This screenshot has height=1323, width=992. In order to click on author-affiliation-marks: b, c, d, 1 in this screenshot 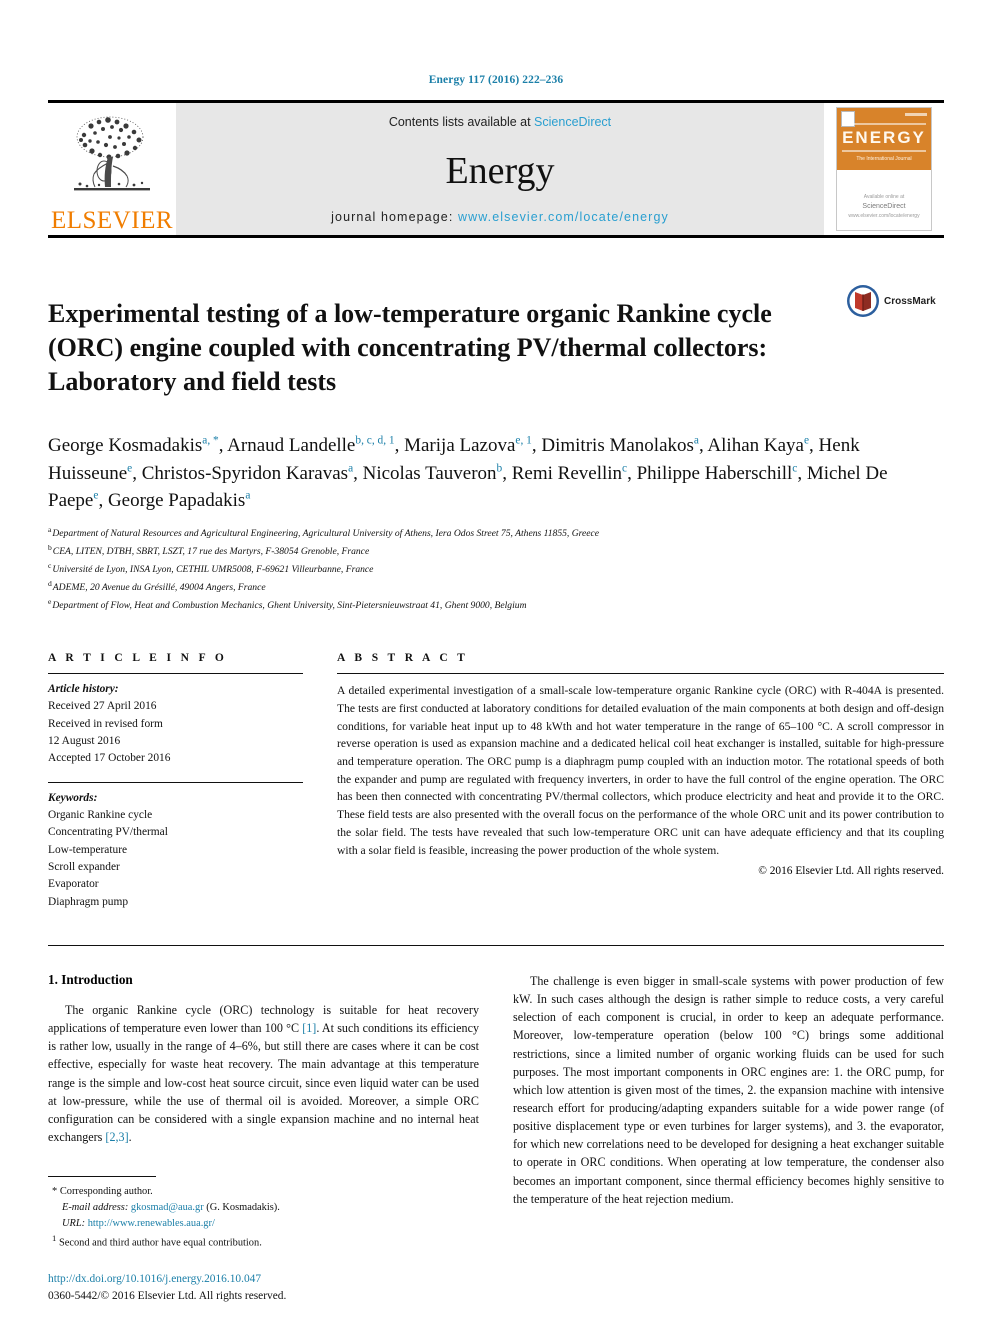, I will do `click(375, 440)`.